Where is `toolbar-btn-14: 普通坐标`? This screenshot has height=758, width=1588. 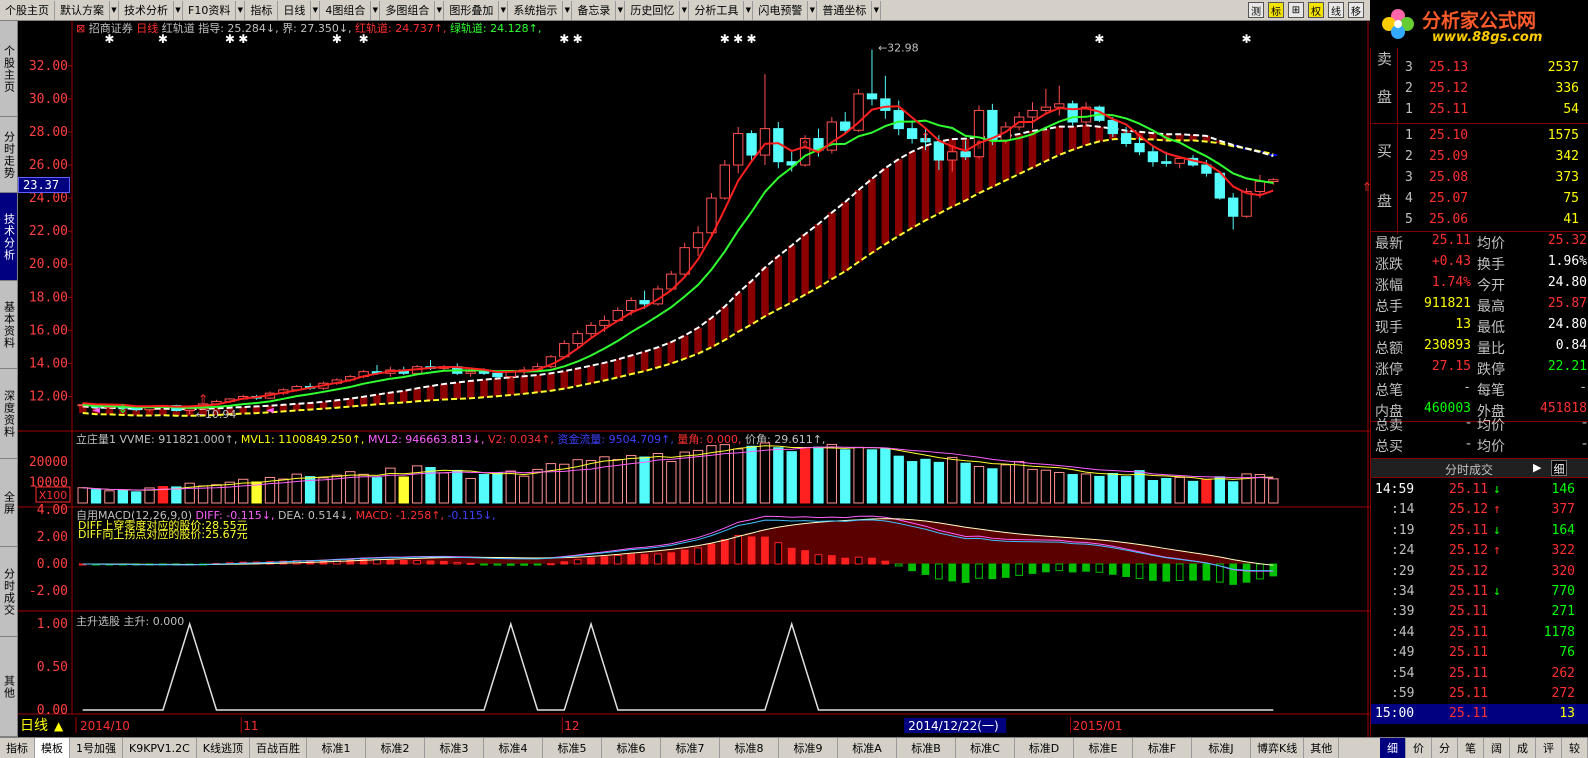 toolbar-btn-14: 普通坐标 is located at coordinates (845, 10).